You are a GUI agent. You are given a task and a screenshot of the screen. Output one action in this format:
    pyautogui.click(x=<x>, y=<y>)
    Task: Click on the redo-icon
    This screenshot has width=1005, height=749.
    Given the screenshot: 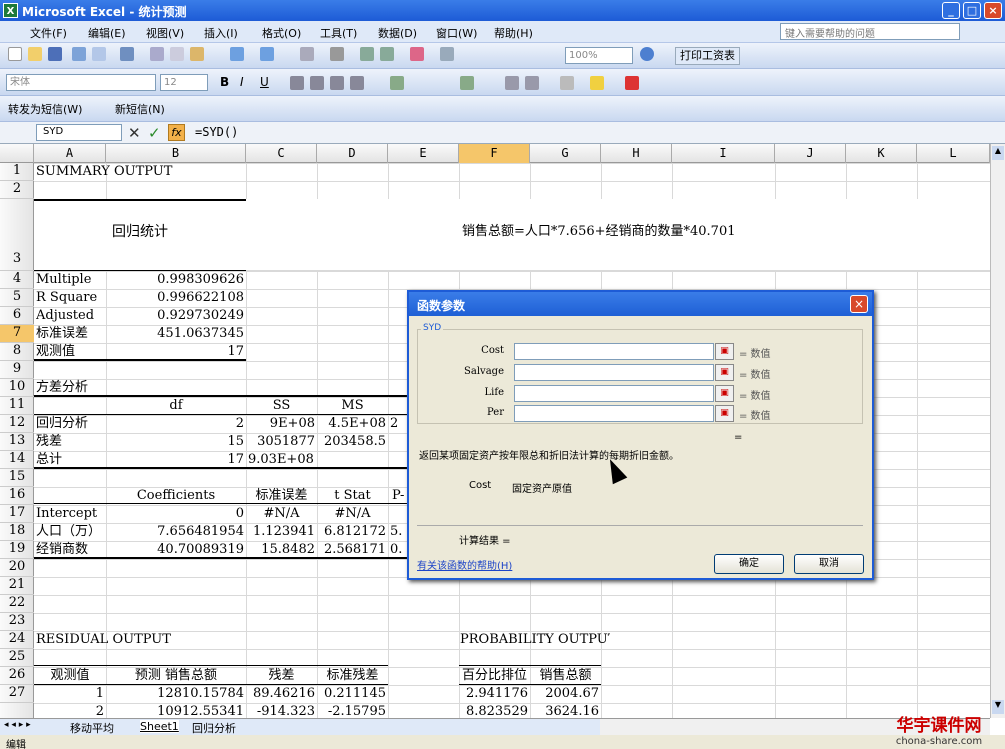 What is the action you would take?
    pyautogui.click(x=267, y=54)
    